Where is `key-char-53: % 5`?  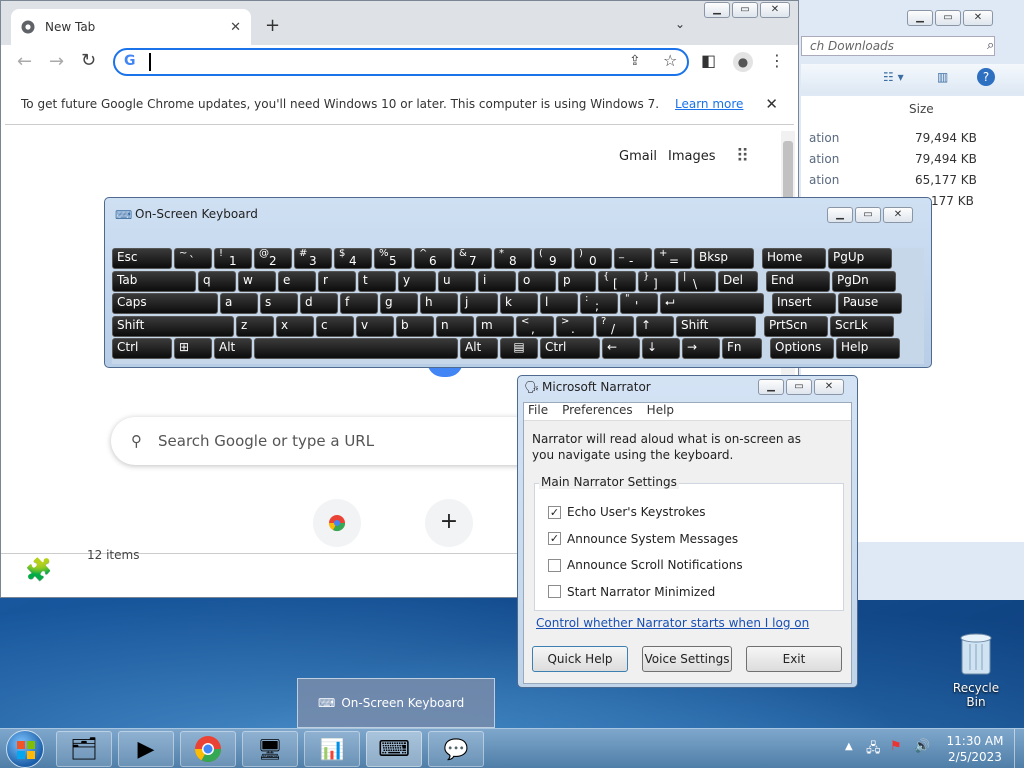
key-char-53: % 5 is located at coordinates (393, 258).